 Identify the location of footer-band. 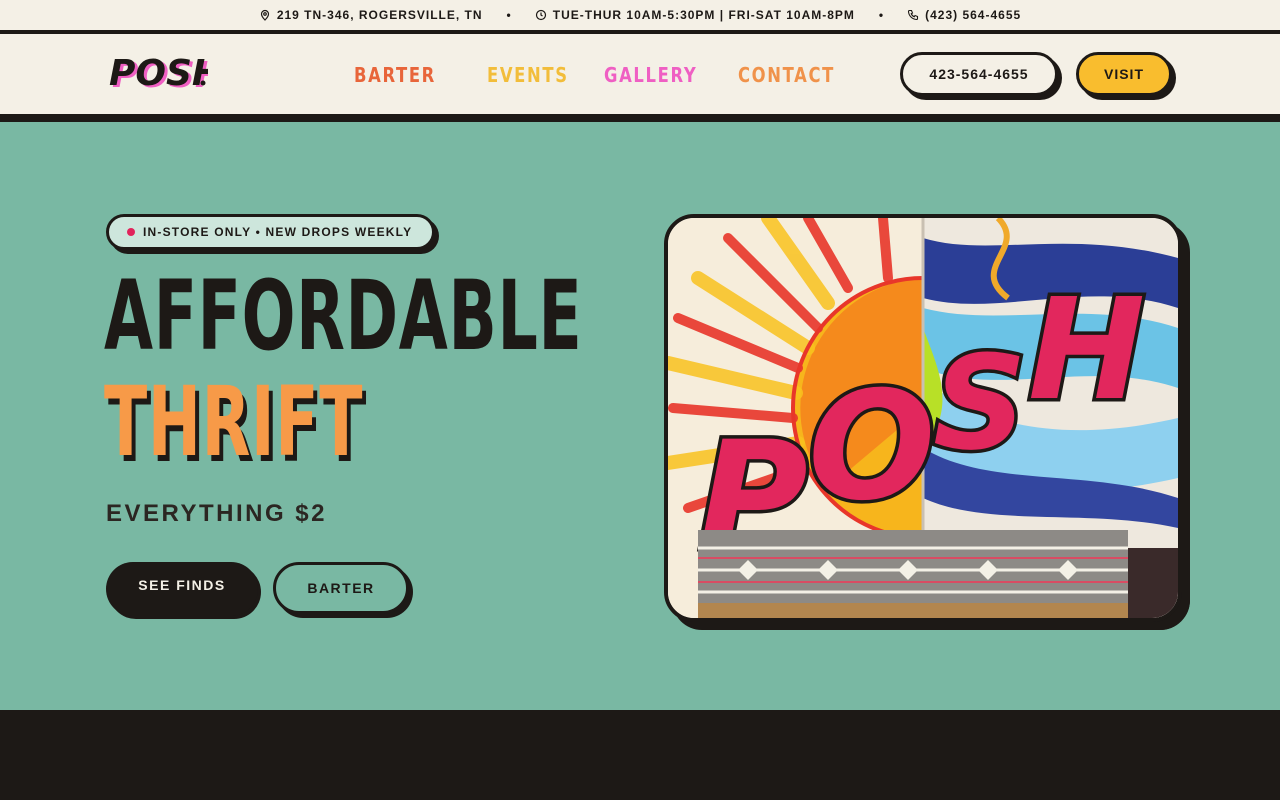
(640, 755).